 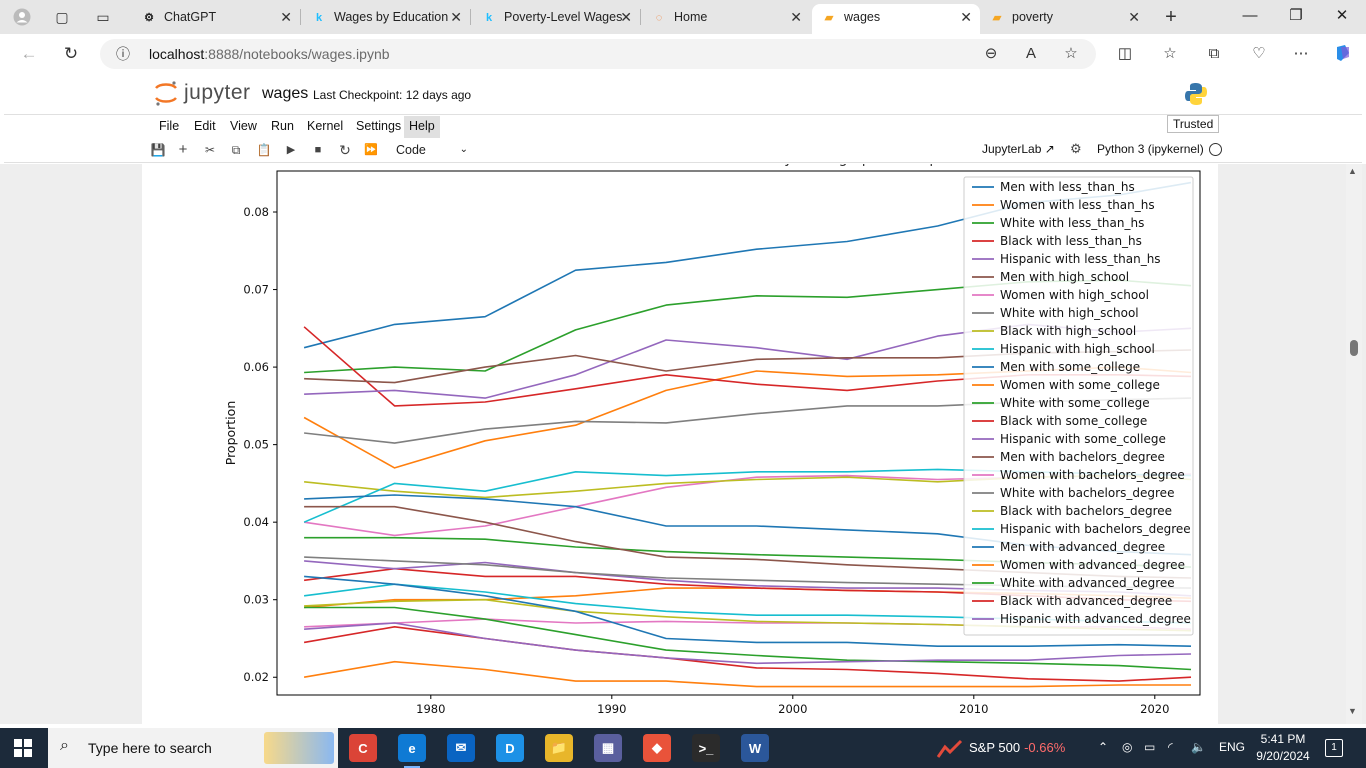 I want to click on favorites-icon: ☆, so click(x=1170, y=54).